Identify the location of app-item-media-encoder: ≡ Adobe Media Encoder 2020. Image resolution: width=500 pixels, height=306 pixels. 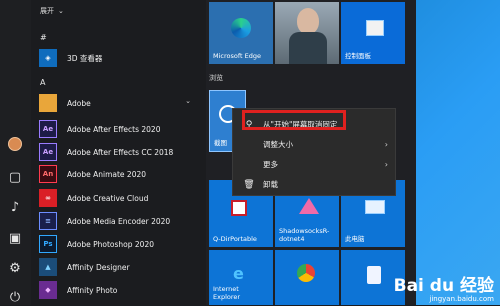
(119, 221).